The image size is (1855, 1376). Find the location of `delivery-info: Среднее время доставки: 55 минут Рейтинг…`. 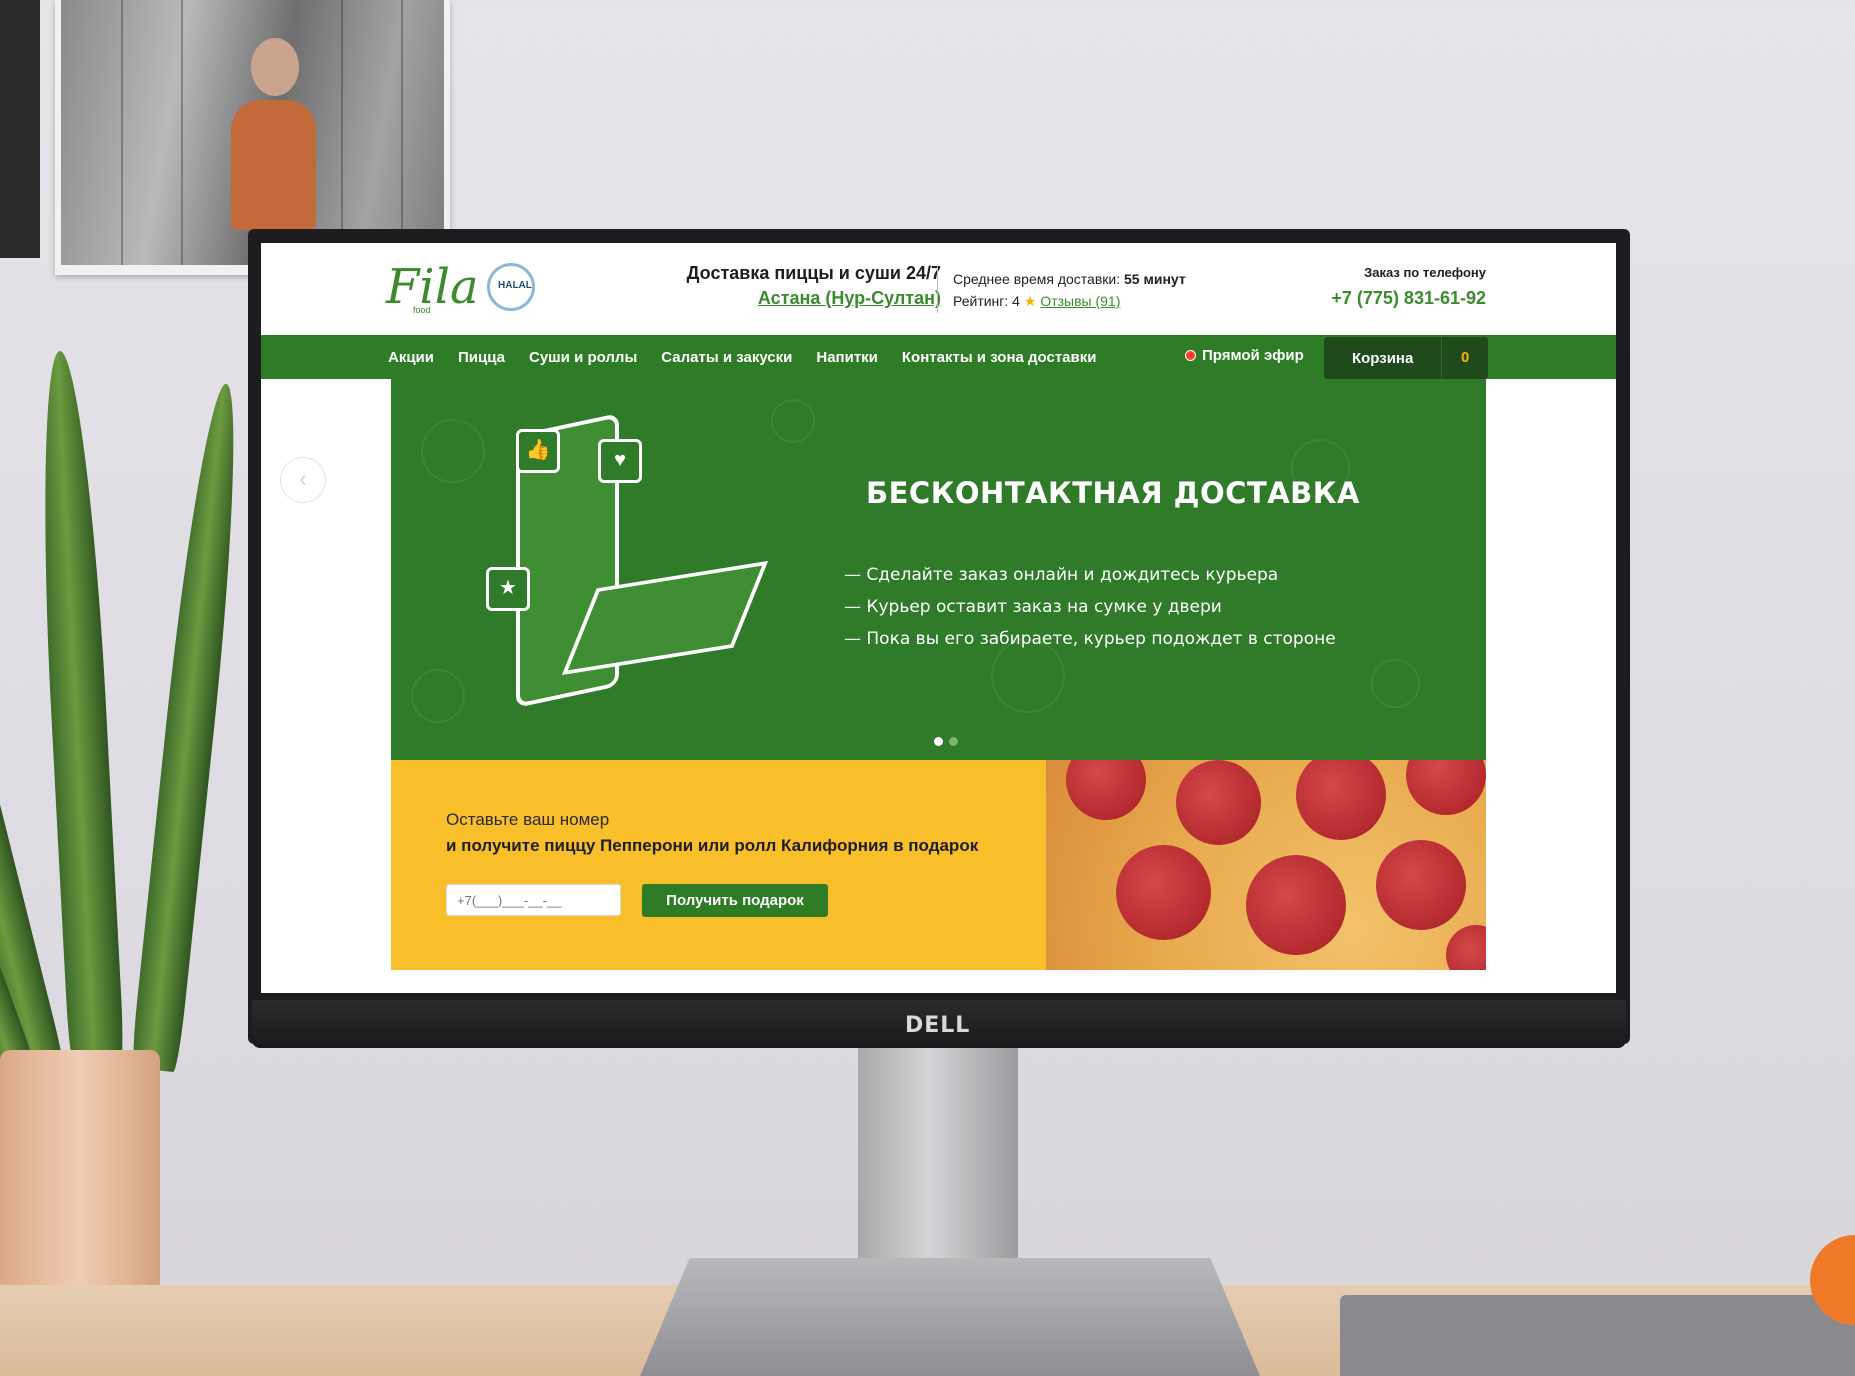

delivery-info: Среднее время доставки: 55 минут Рейтинг… is located at coordinates (1069, 290).